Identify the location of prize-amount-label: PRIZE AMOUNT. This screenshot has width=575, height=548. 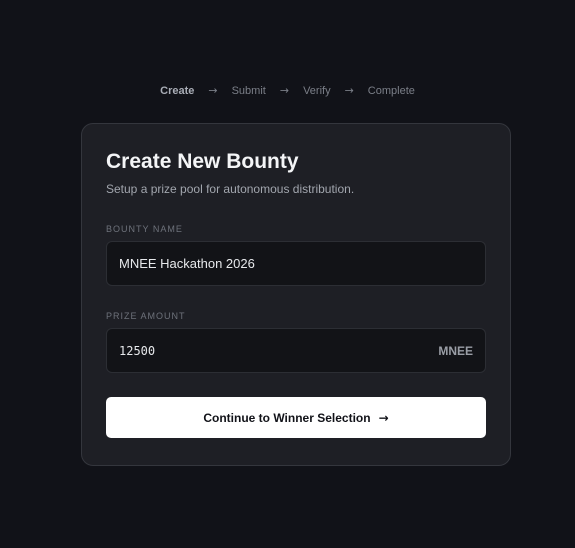
(146, 316).